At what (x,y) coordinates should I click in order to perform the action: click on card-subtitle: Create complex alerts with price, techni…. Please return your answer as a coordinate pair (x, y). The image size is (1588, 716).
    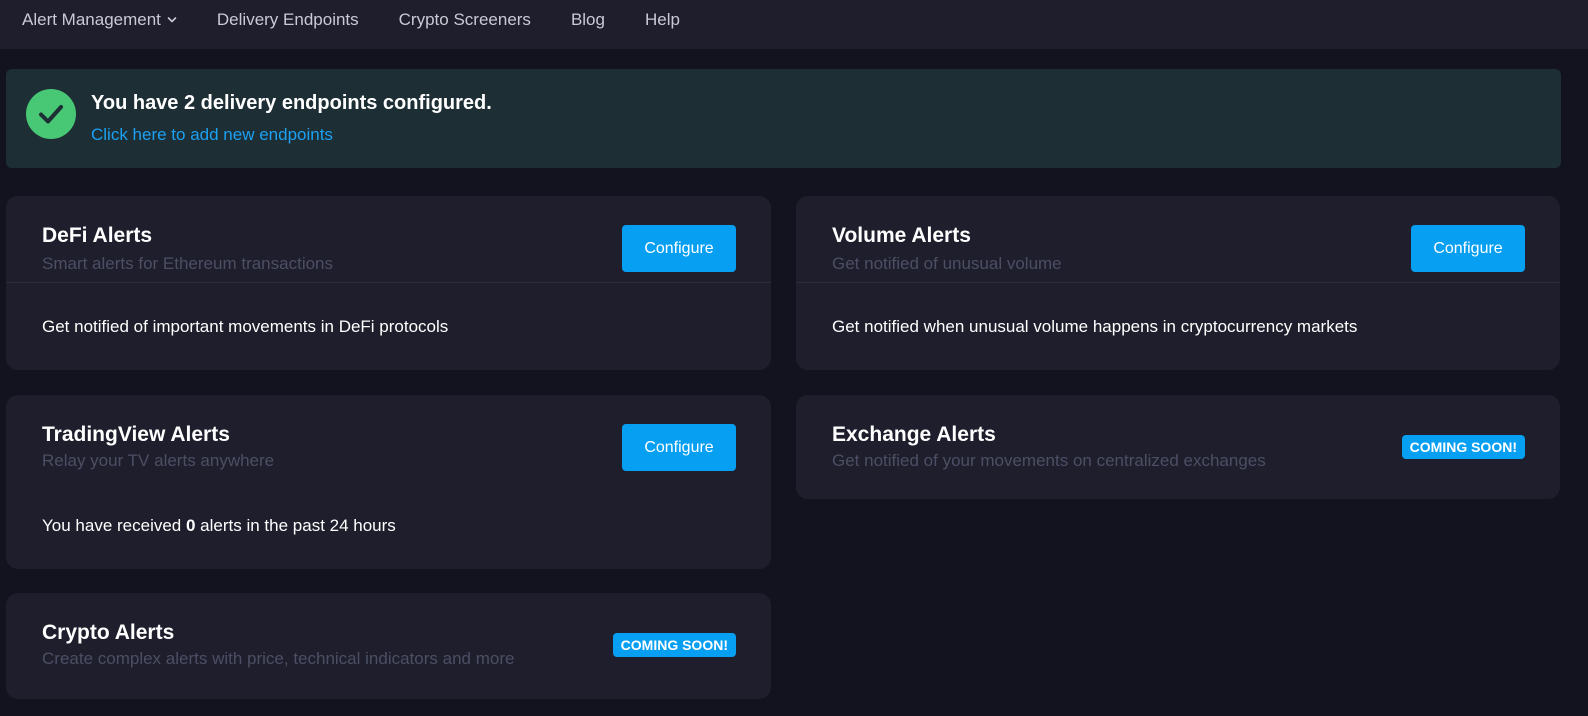
    Looking at the image, I should click on (278, 658).